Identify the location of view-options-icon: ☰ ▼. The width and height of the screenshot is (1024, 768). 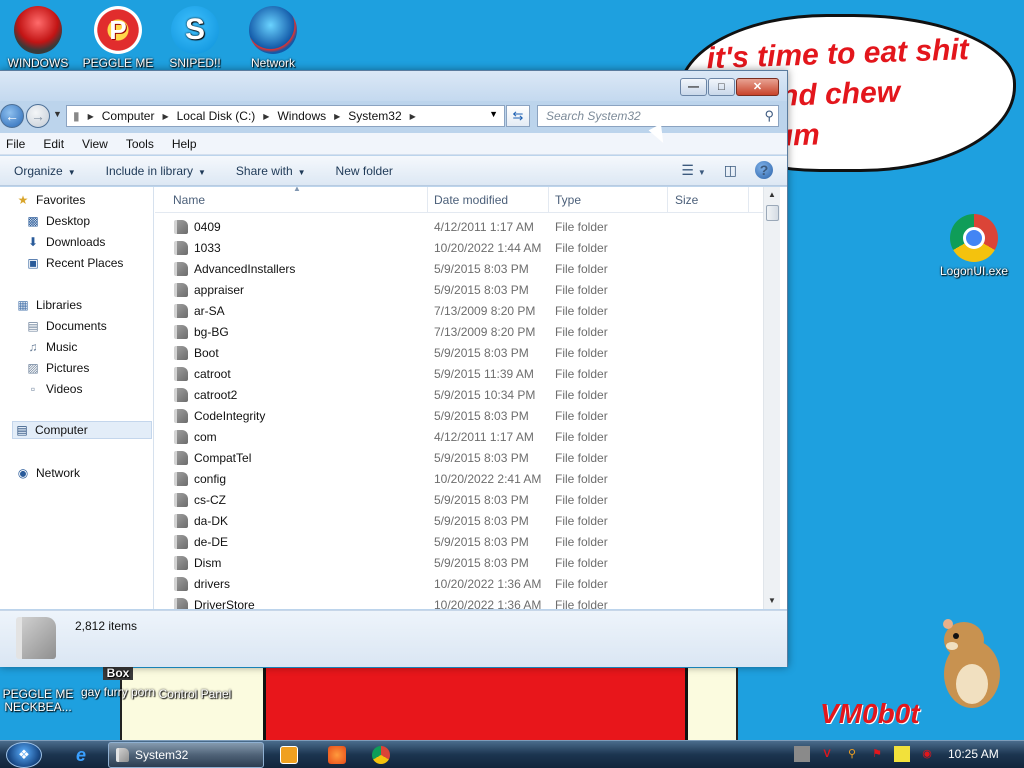
(693, 170).